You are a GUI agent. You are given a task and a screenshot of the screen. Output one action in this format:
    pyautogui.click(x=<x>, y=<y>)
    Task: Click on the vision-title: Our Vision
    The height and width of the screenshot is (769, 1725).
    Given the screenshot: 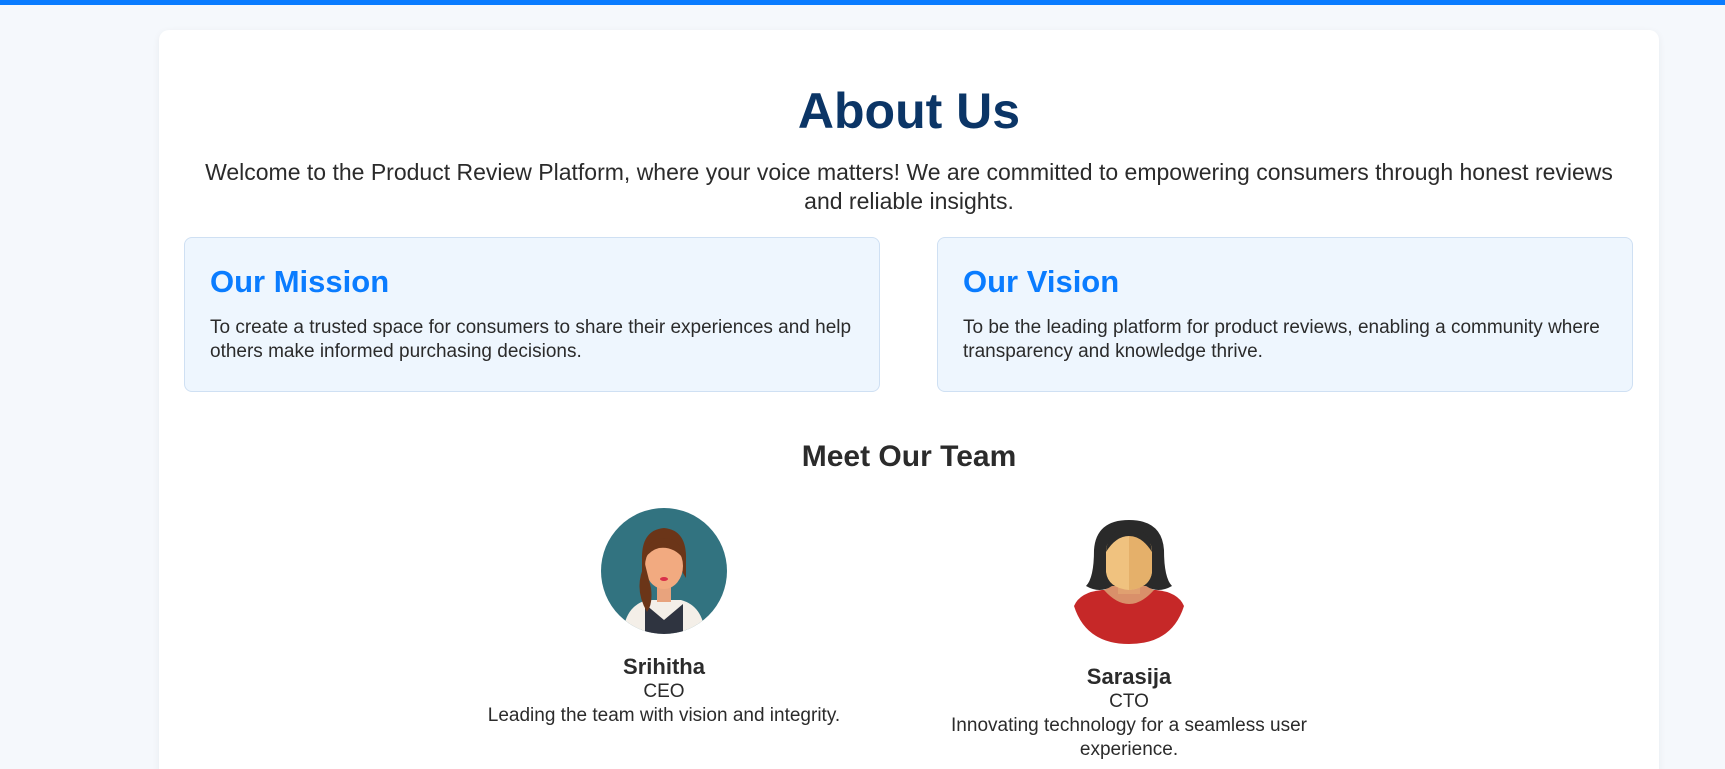 What is the action you would take?
    pyautogui.click(x=1041, y=281)
    